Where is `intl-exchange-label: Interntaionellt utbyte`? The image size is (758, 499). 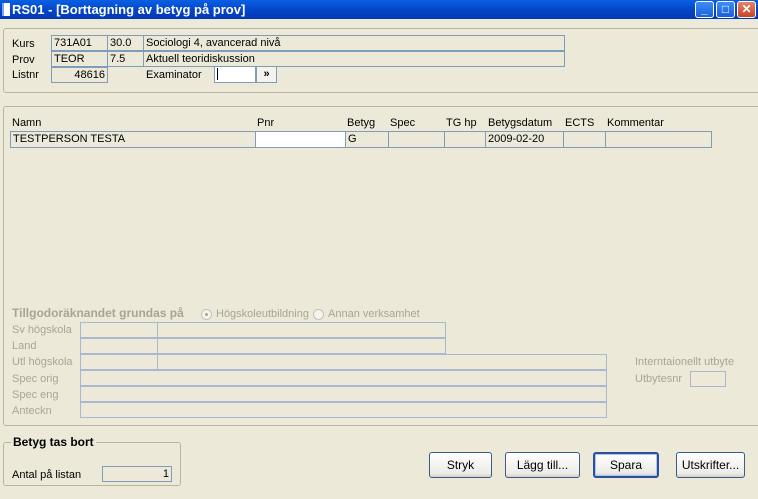
intl-exchange-label: Interntaionellt utbyte is located at coordinates (685, 362).